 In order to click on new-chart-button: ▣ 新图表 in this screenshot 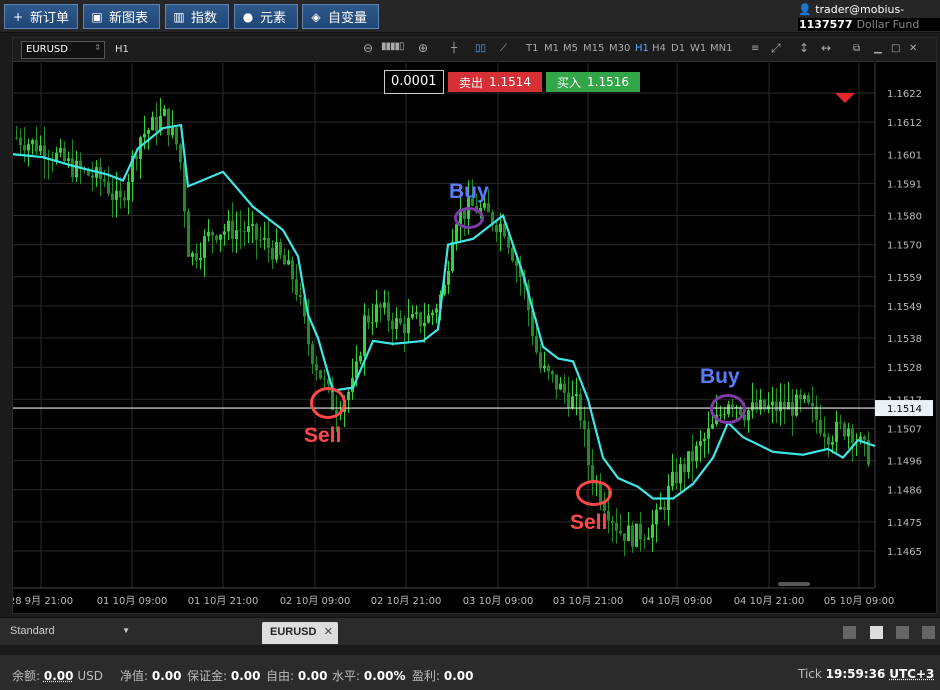, I will do `click(121, 16)`.